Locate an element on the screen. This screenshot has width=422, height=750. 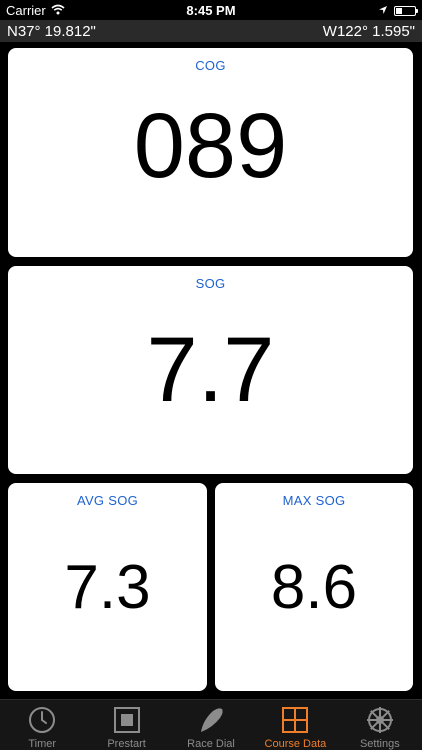
location-arrow-icon is located at coordinates (383, 10).